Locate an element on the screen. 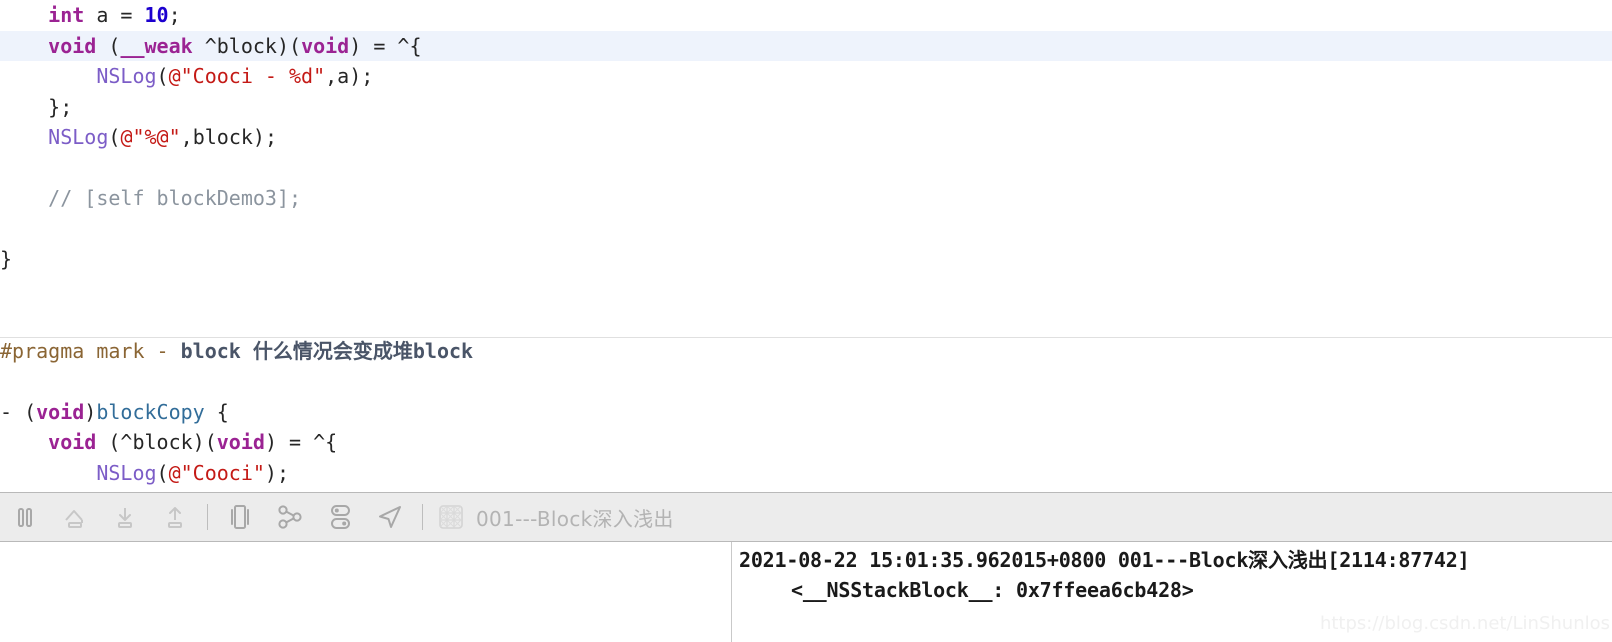  line-weak-block-decl: void (__weak ^block)(void) = ^{ is located at coordinates (806, 45).